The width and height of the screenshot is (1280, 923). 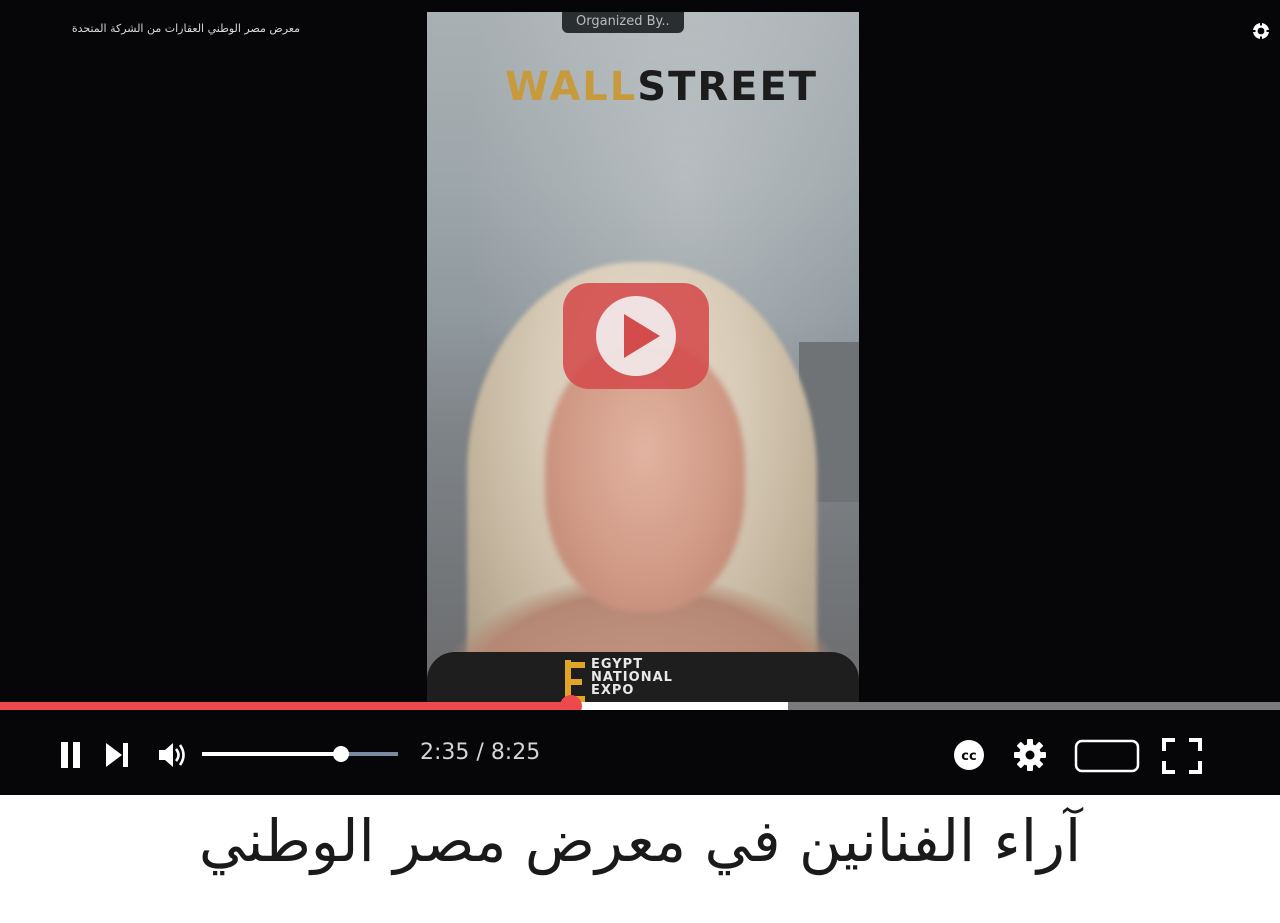 What do you see at coordinates (285, 706) in the screenshot?
I see `progress-played` at bounding box center [285, 706].